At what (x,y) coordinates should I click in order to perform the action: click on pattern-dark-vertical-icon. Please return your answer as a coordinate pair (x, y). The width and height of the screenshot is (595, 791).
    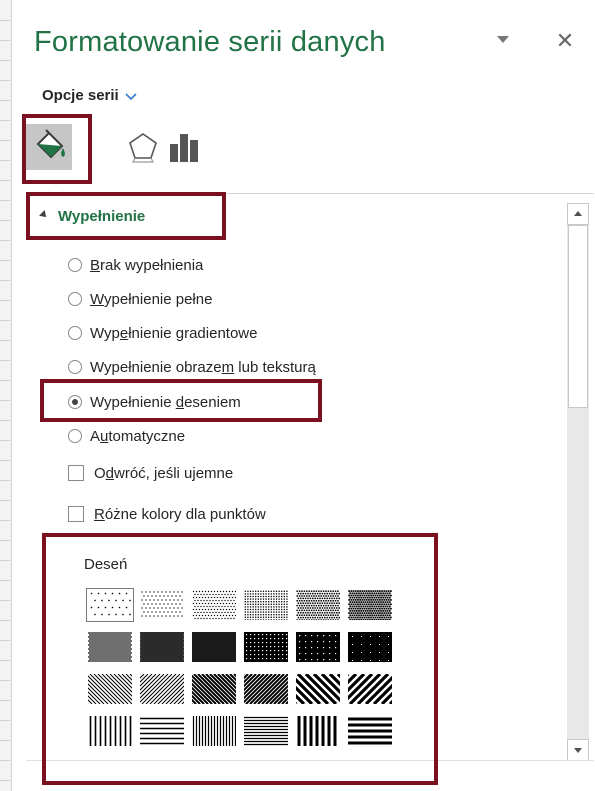
    Looking at the image, I should click on (318, 731).